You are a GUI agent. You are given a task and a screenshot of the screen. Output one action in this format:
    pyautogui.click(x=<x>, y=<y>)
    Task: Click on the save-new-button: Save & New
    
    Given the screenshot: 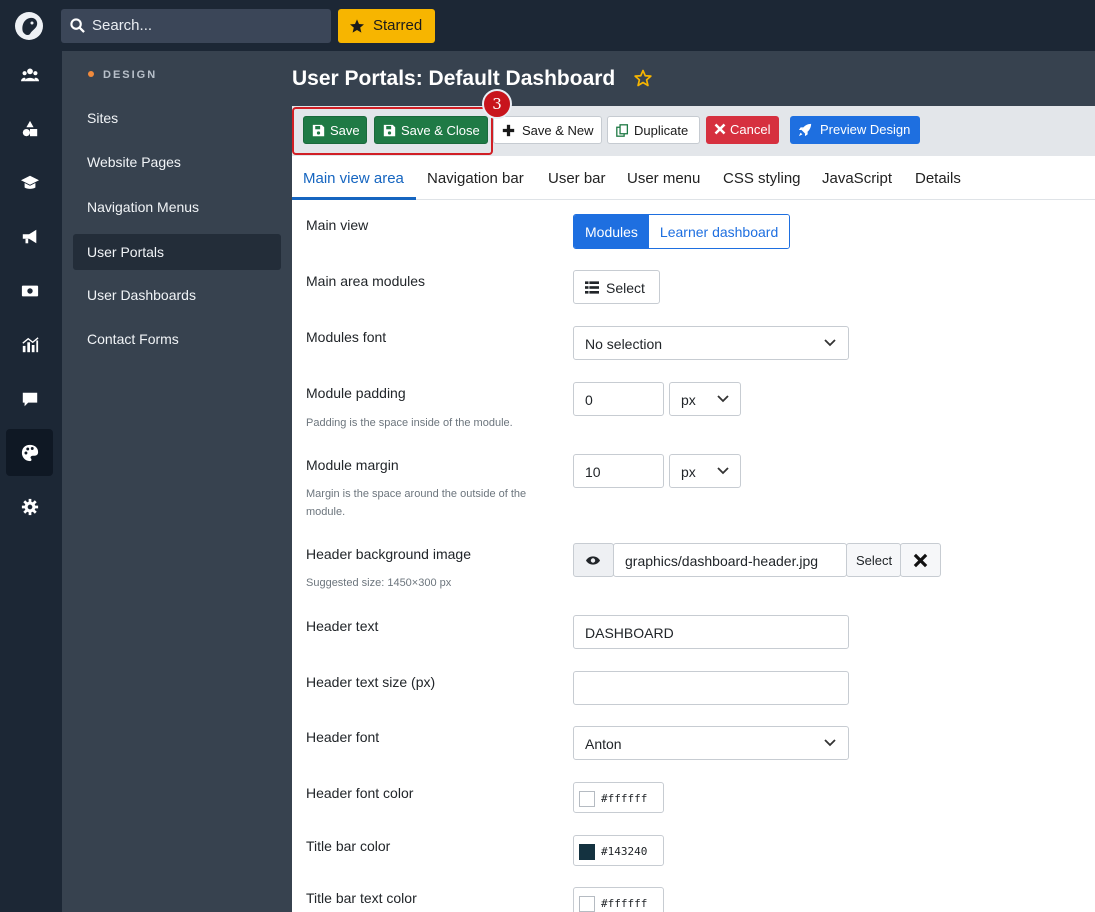 What is the action you would take?
    pyautogui.click(x=547, y=130)
    